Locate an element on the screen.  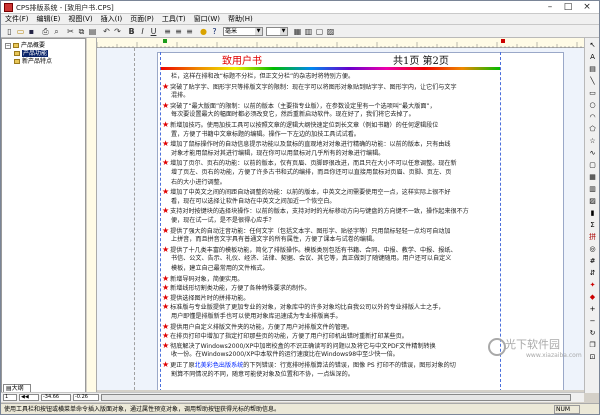
italic-icon: I is located at coordinates (142, 31).